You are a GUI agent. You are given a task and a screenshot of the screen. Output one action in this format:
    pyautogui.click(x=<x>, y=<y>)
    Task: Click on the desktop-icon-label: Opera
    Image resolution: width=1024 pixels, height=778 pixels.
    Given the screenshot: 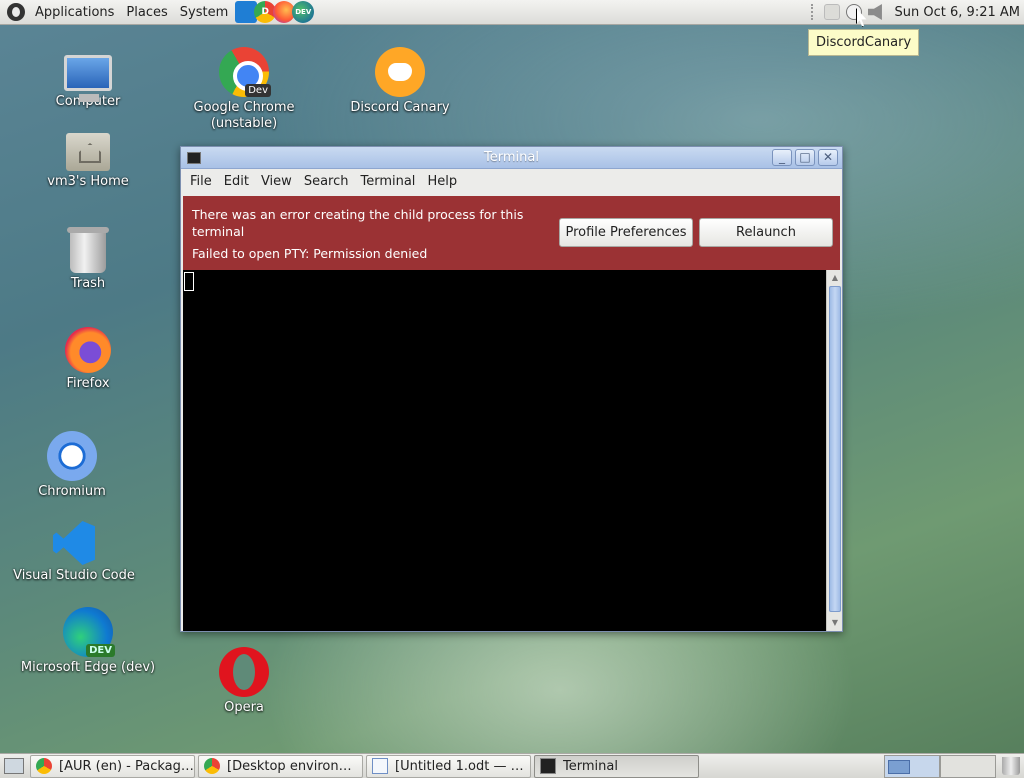 What is the action you would take?
    pyautogui.click(x=244, y=707)
    